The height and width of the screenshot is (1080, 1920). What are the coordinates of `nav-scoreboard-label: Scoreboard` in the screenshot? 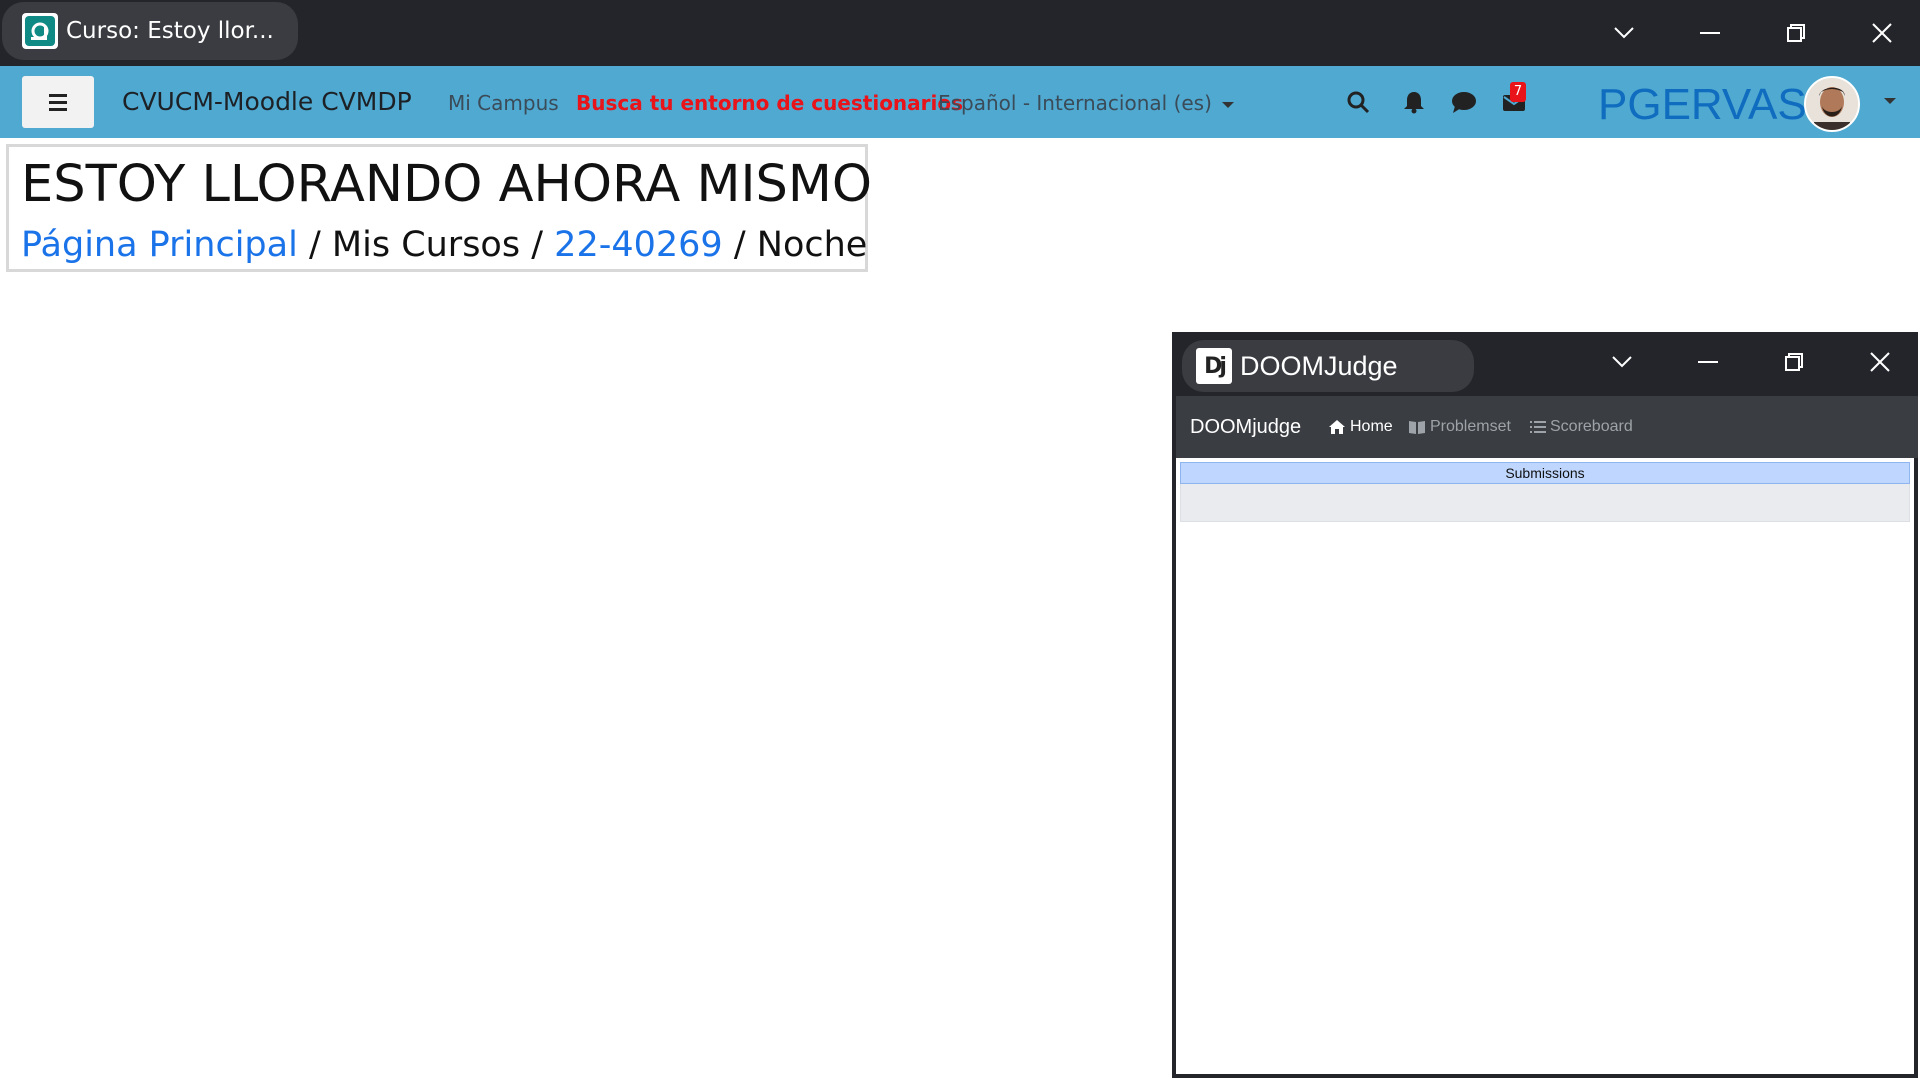 It's located at (1591, 426).